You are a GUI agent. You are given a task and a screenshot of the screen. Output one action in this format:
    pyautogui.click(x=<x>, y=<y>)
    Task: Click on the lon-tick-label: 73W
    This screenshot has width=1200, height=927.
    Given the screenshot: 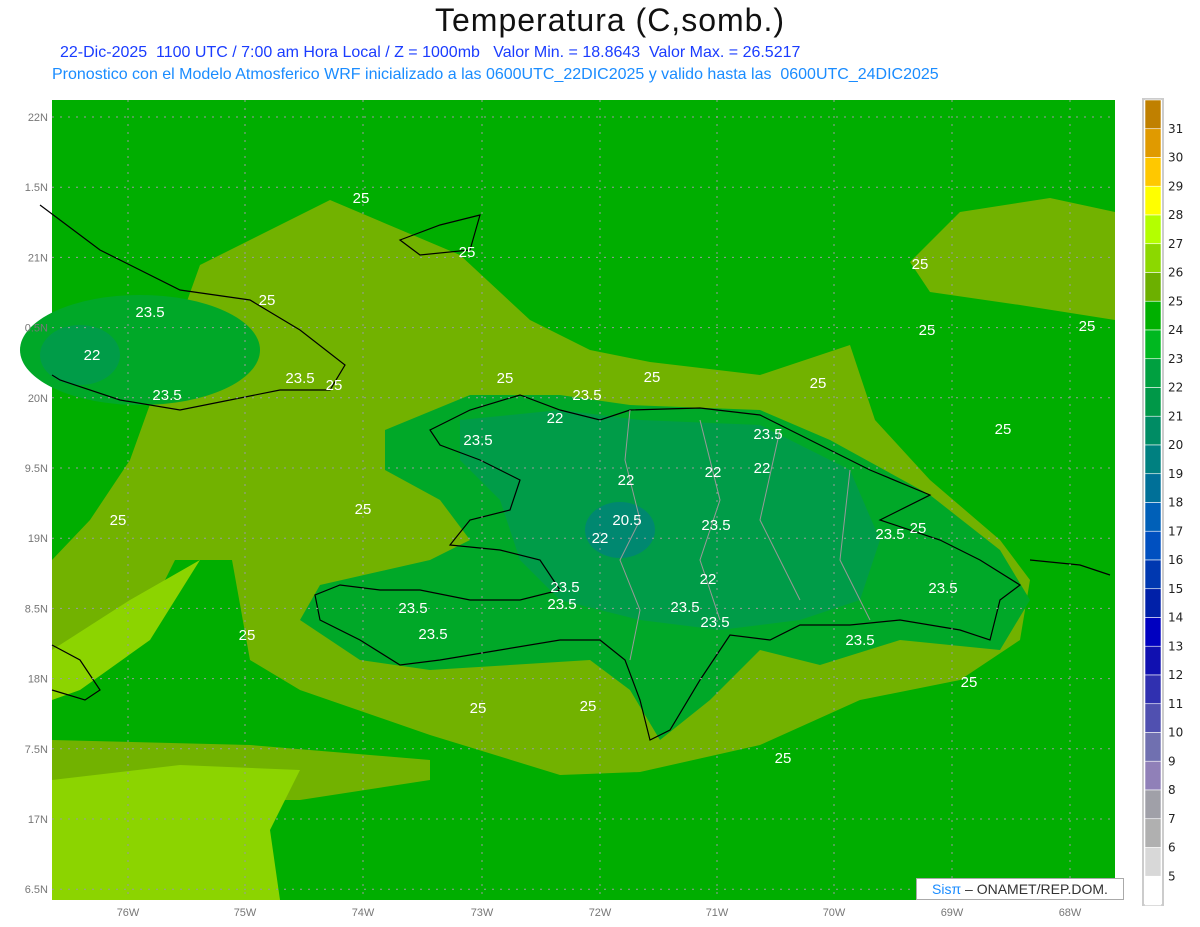 What is the action you would take?
    pyautogui.click(x=482, y=913)
    